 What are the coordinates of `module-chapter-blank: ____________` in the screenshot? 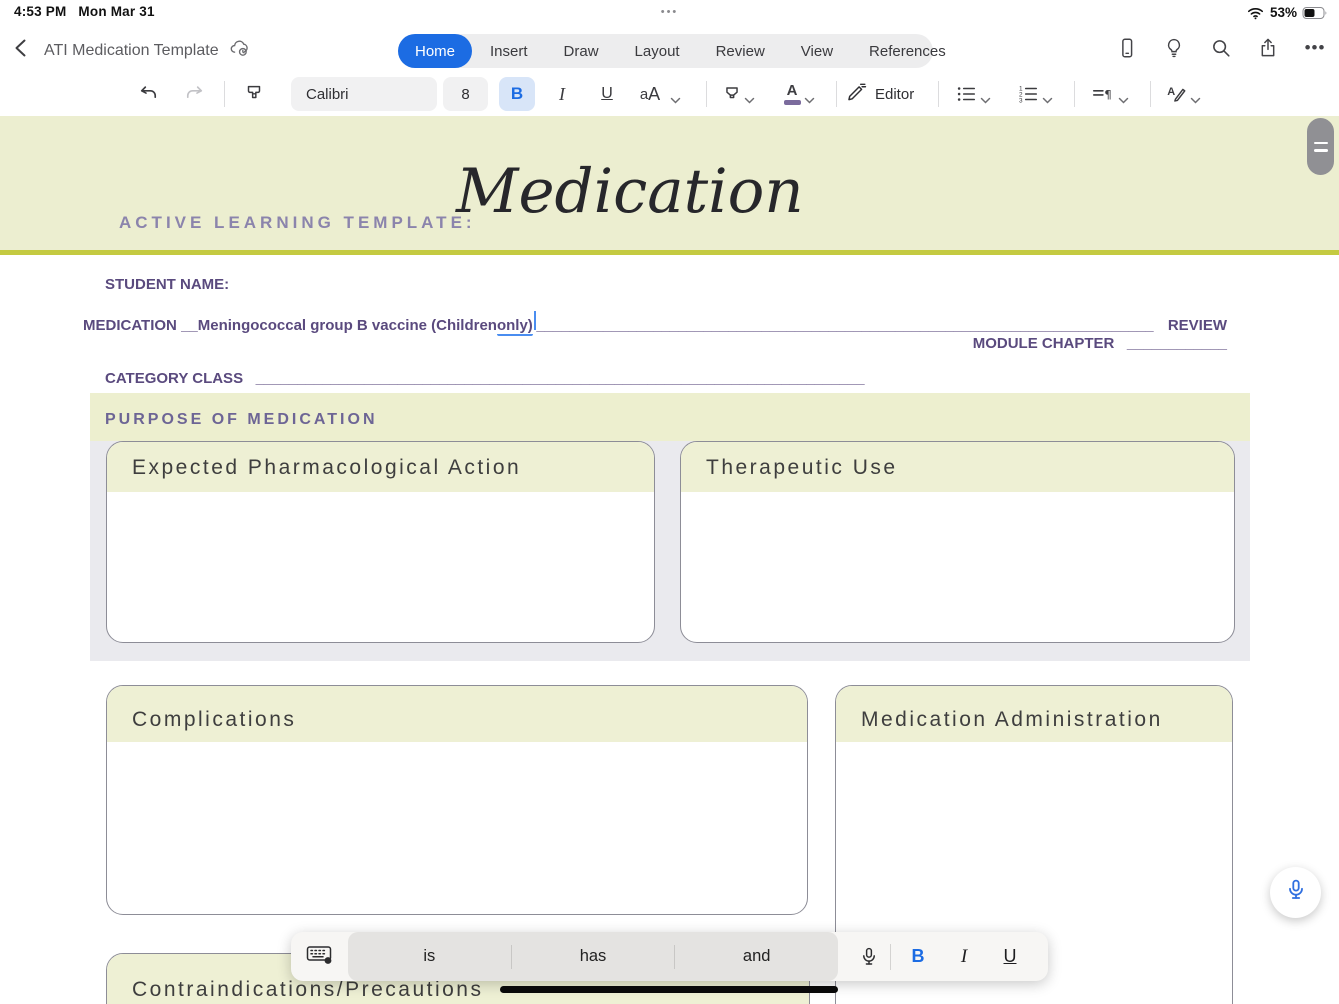 It's located at (1177, 343).